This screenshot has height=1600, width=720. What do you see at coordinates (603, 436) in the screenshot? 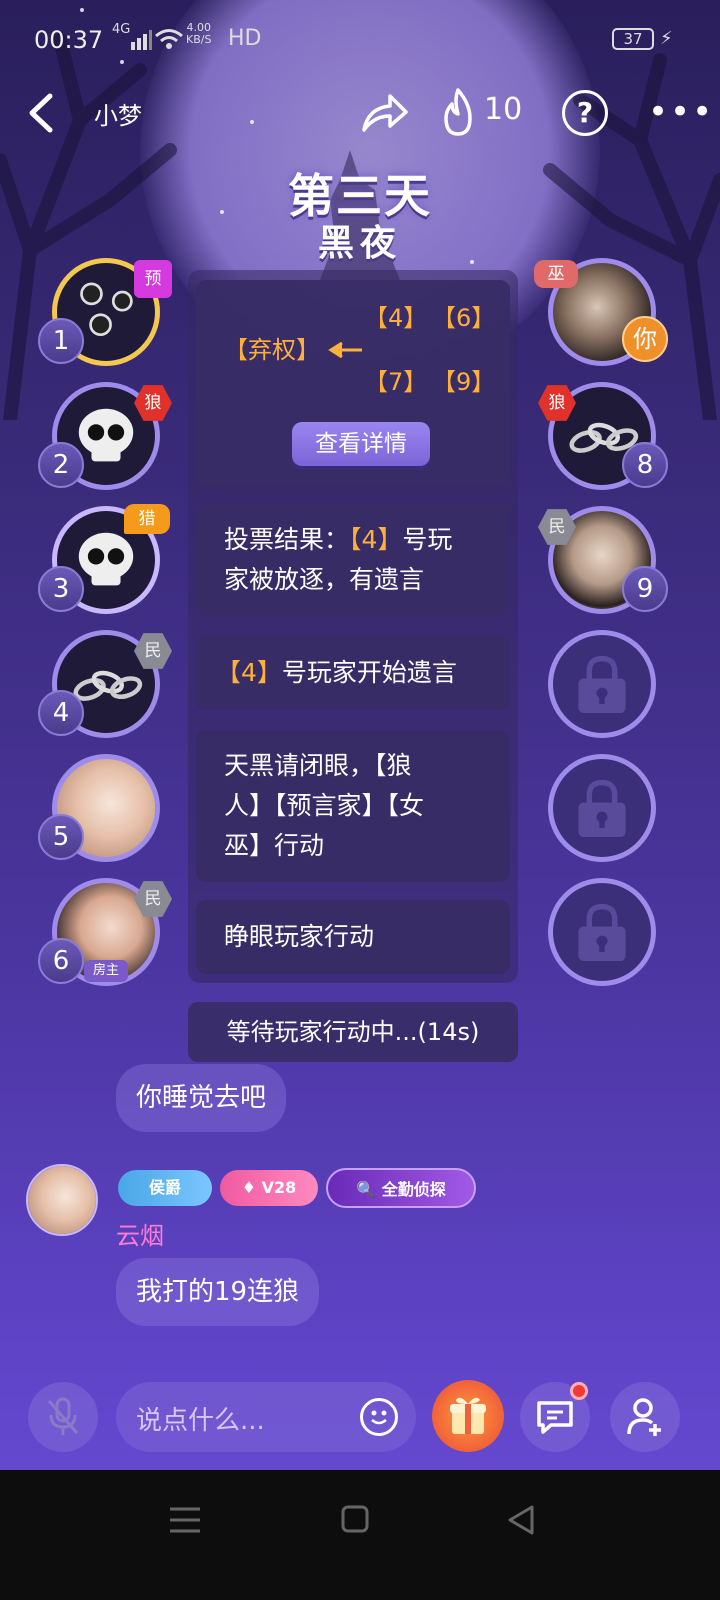
I see `player-seat-8: 狼 8` at bounding box center [603, 436].